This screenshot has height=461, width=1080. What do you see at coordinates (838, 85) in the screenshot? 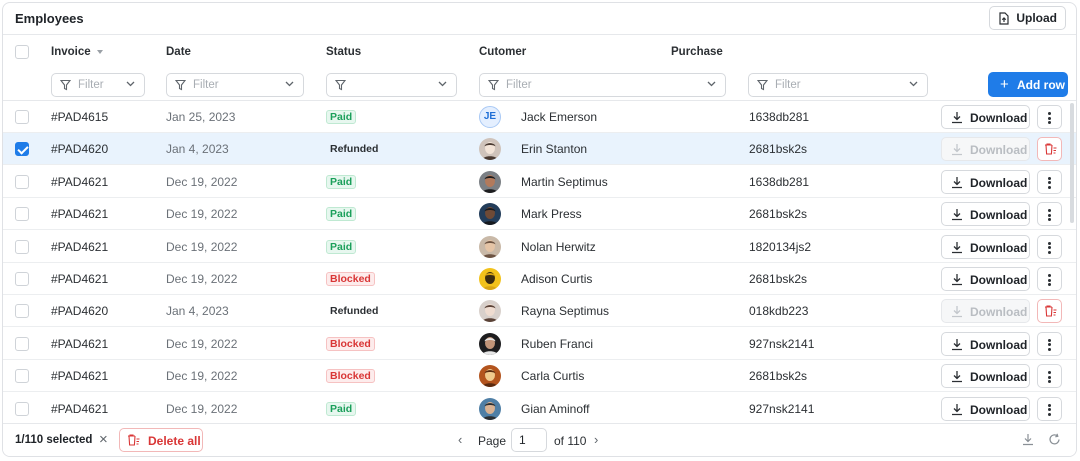
I see `purchase-filter: Filter` at bounding box center [838, 85].